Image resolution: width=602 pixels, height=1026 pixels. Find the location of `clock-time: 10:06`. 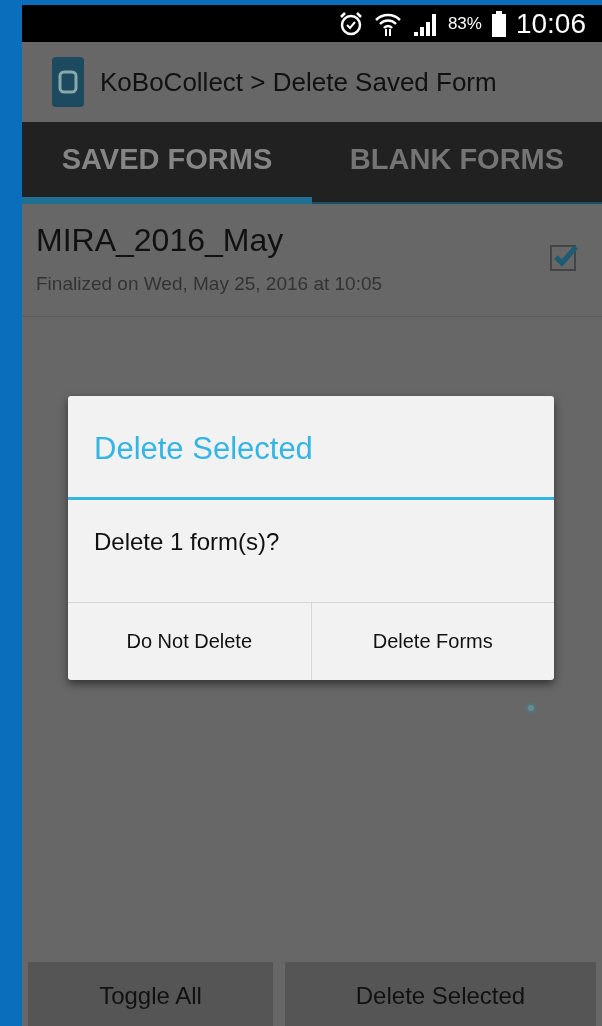

clock-time: 10:06 is located at coordinates (550, 23).